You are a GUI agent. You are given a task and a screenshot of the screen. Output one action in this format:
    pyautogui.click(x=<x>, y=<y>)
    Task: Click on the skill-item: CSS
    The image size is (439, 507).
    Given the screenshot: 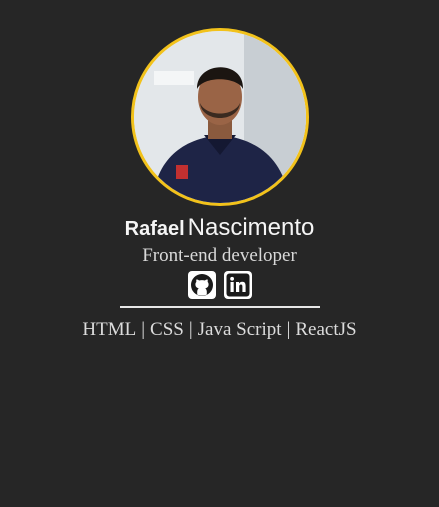 What is the action you would take?
    pyautogui.click(x=167, y=329)
    